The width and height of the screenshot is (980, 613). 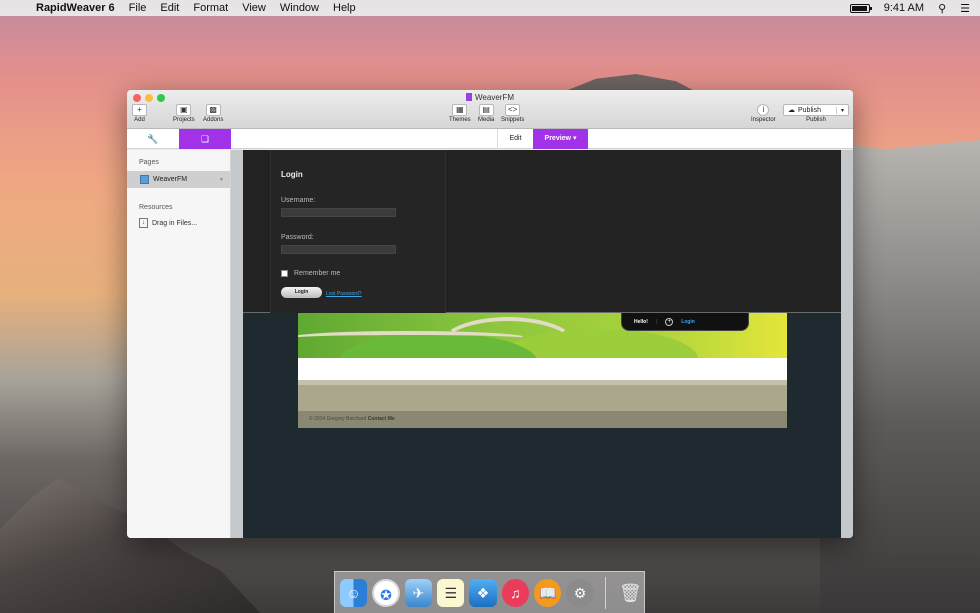 What do you see at coordinates (338, 212) in the screenshot?
I see `username-field` at bounding box center [338, 212].